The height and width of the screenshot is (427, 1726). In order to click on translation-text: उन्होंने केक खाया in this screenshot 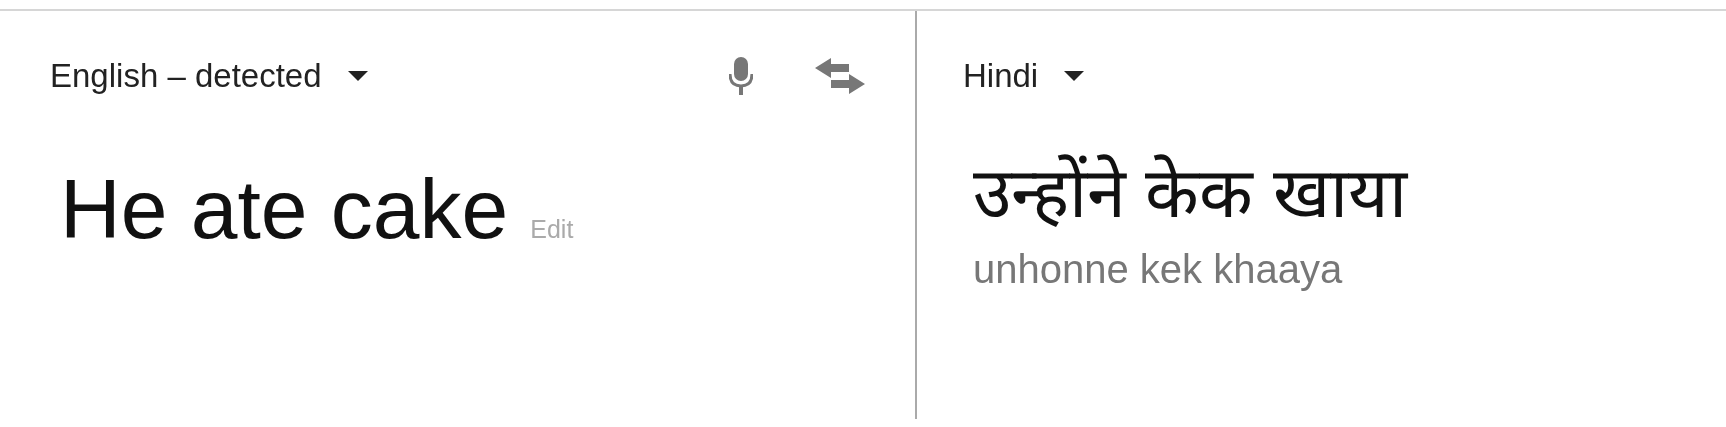, I will do `click(1191, 193)`.